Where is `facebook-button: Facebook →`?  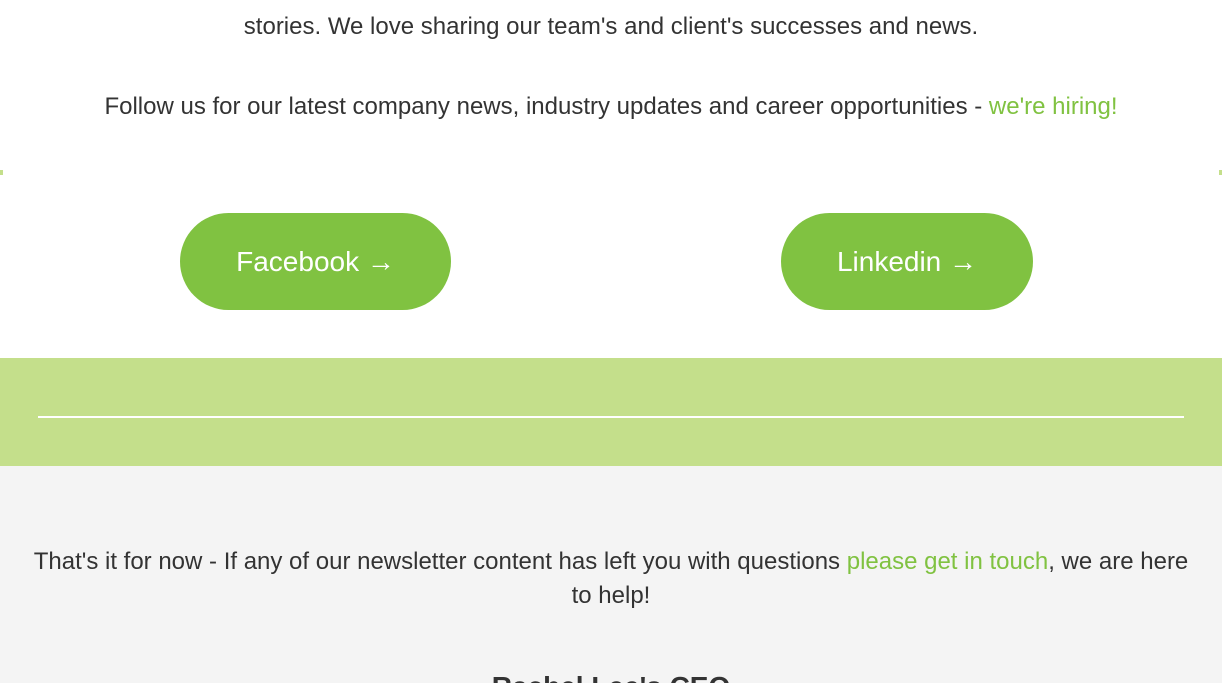 facebook-button: Facebook → is located at coordinates (315, 261).